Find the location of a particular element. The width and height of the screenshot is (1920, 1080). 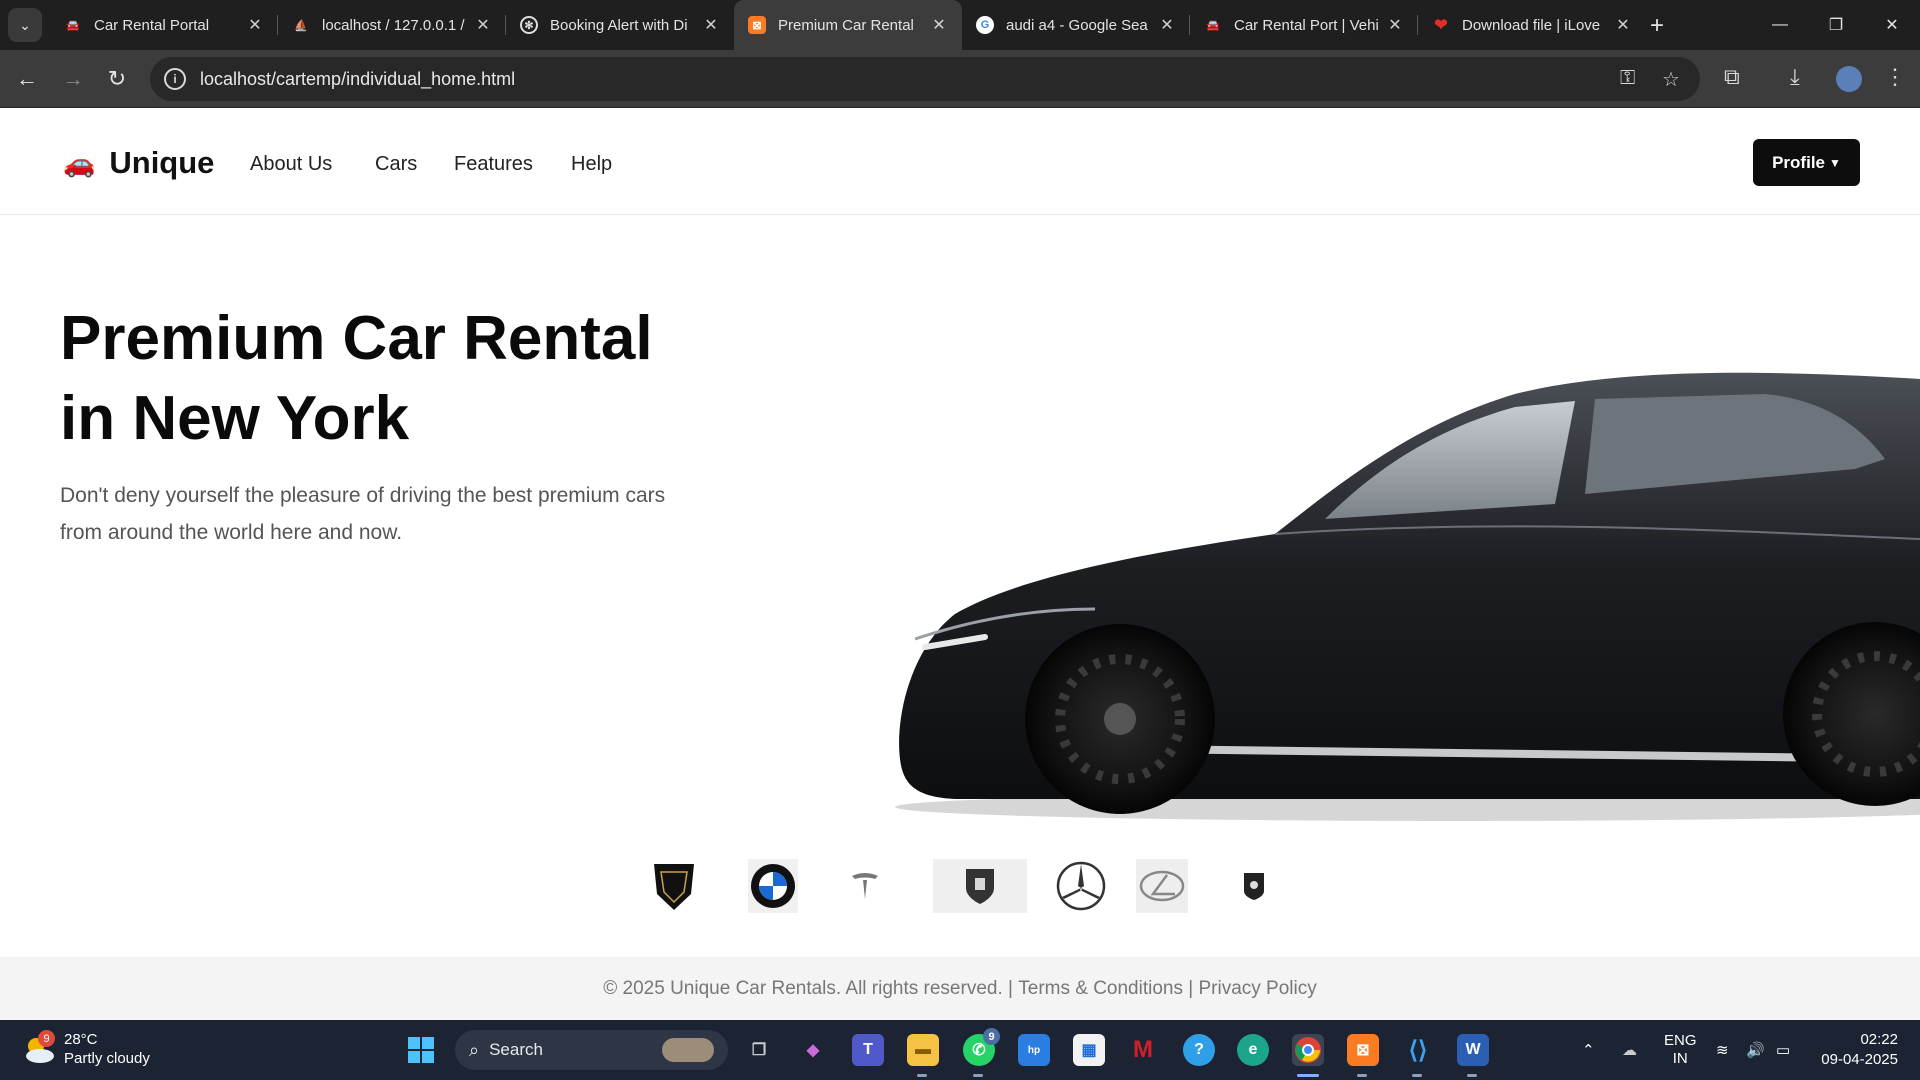

mcafee-tray-icon: ☁ is located at coordinates (1629, 1050).